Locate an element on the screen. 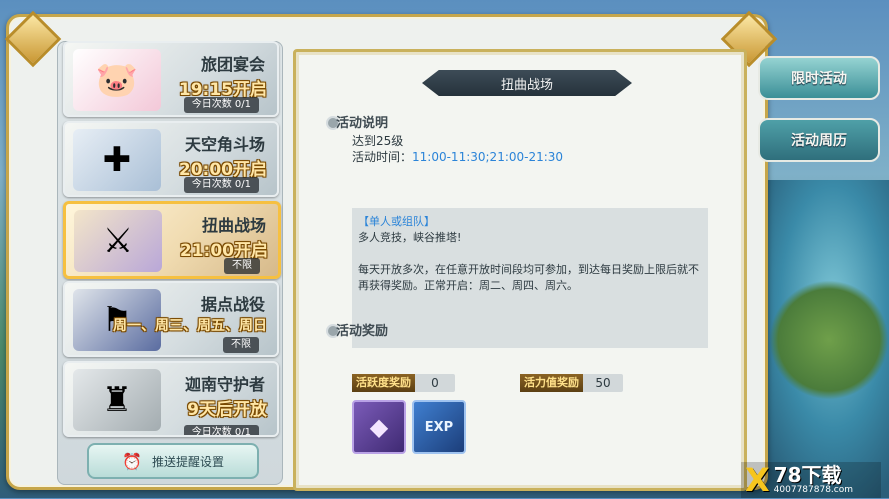 The width and height of the screenshot is (889, 499). reward-item-crystal: ◆ is located at coordinates (379, 427).